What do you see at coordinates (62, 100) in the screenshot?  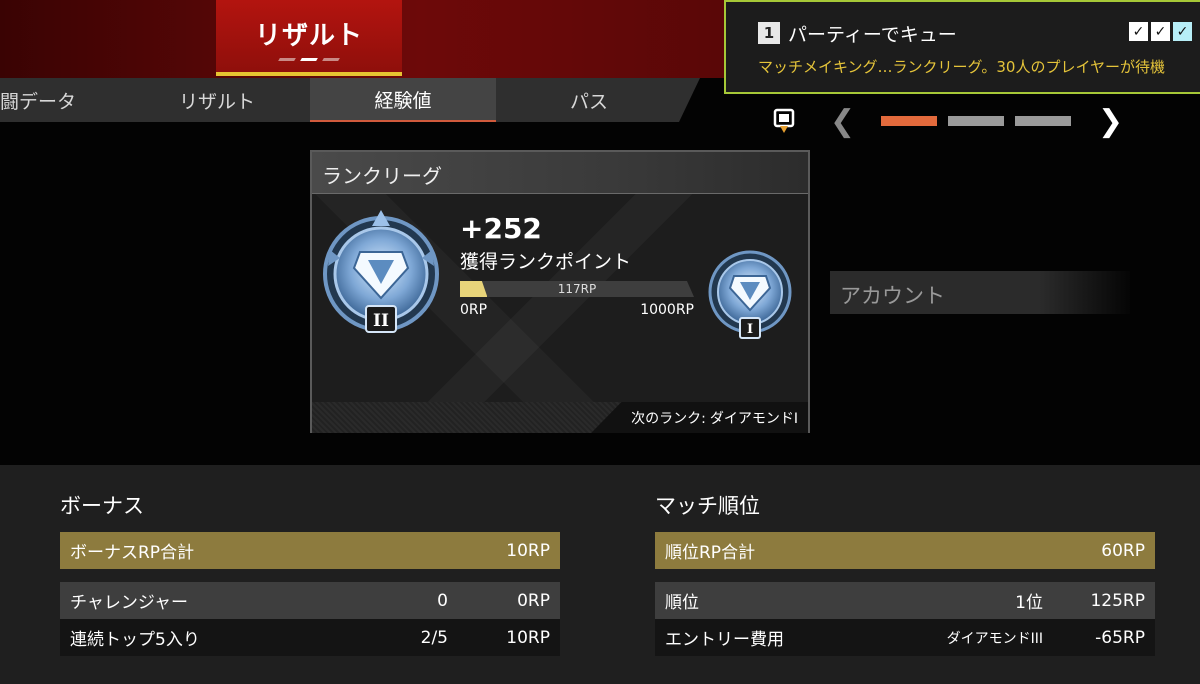 I see `tab-match-data: 闘データ` at bounding box center [62, 100].